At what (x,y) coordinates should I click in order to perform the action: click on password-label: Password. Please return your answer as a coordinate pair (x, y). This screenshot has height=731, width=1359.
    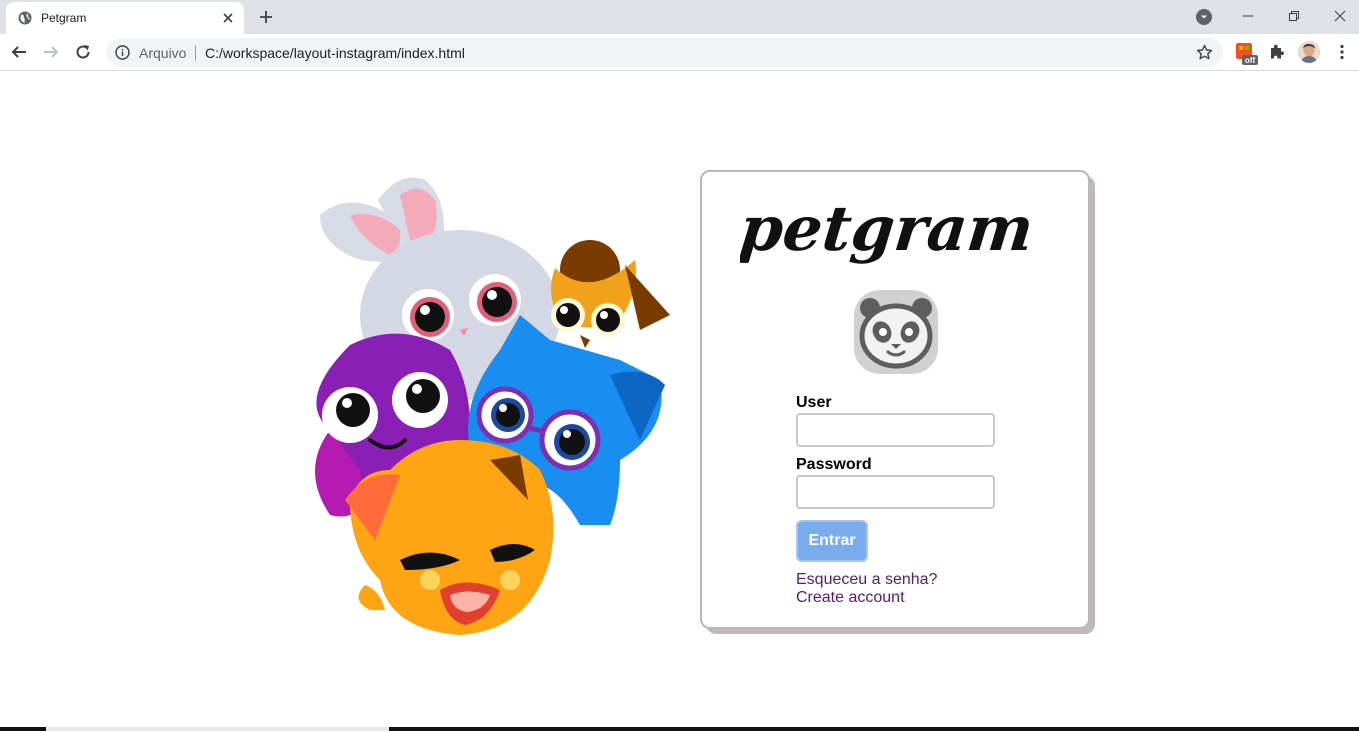
    Looking at the image, I should click on (834, 464).